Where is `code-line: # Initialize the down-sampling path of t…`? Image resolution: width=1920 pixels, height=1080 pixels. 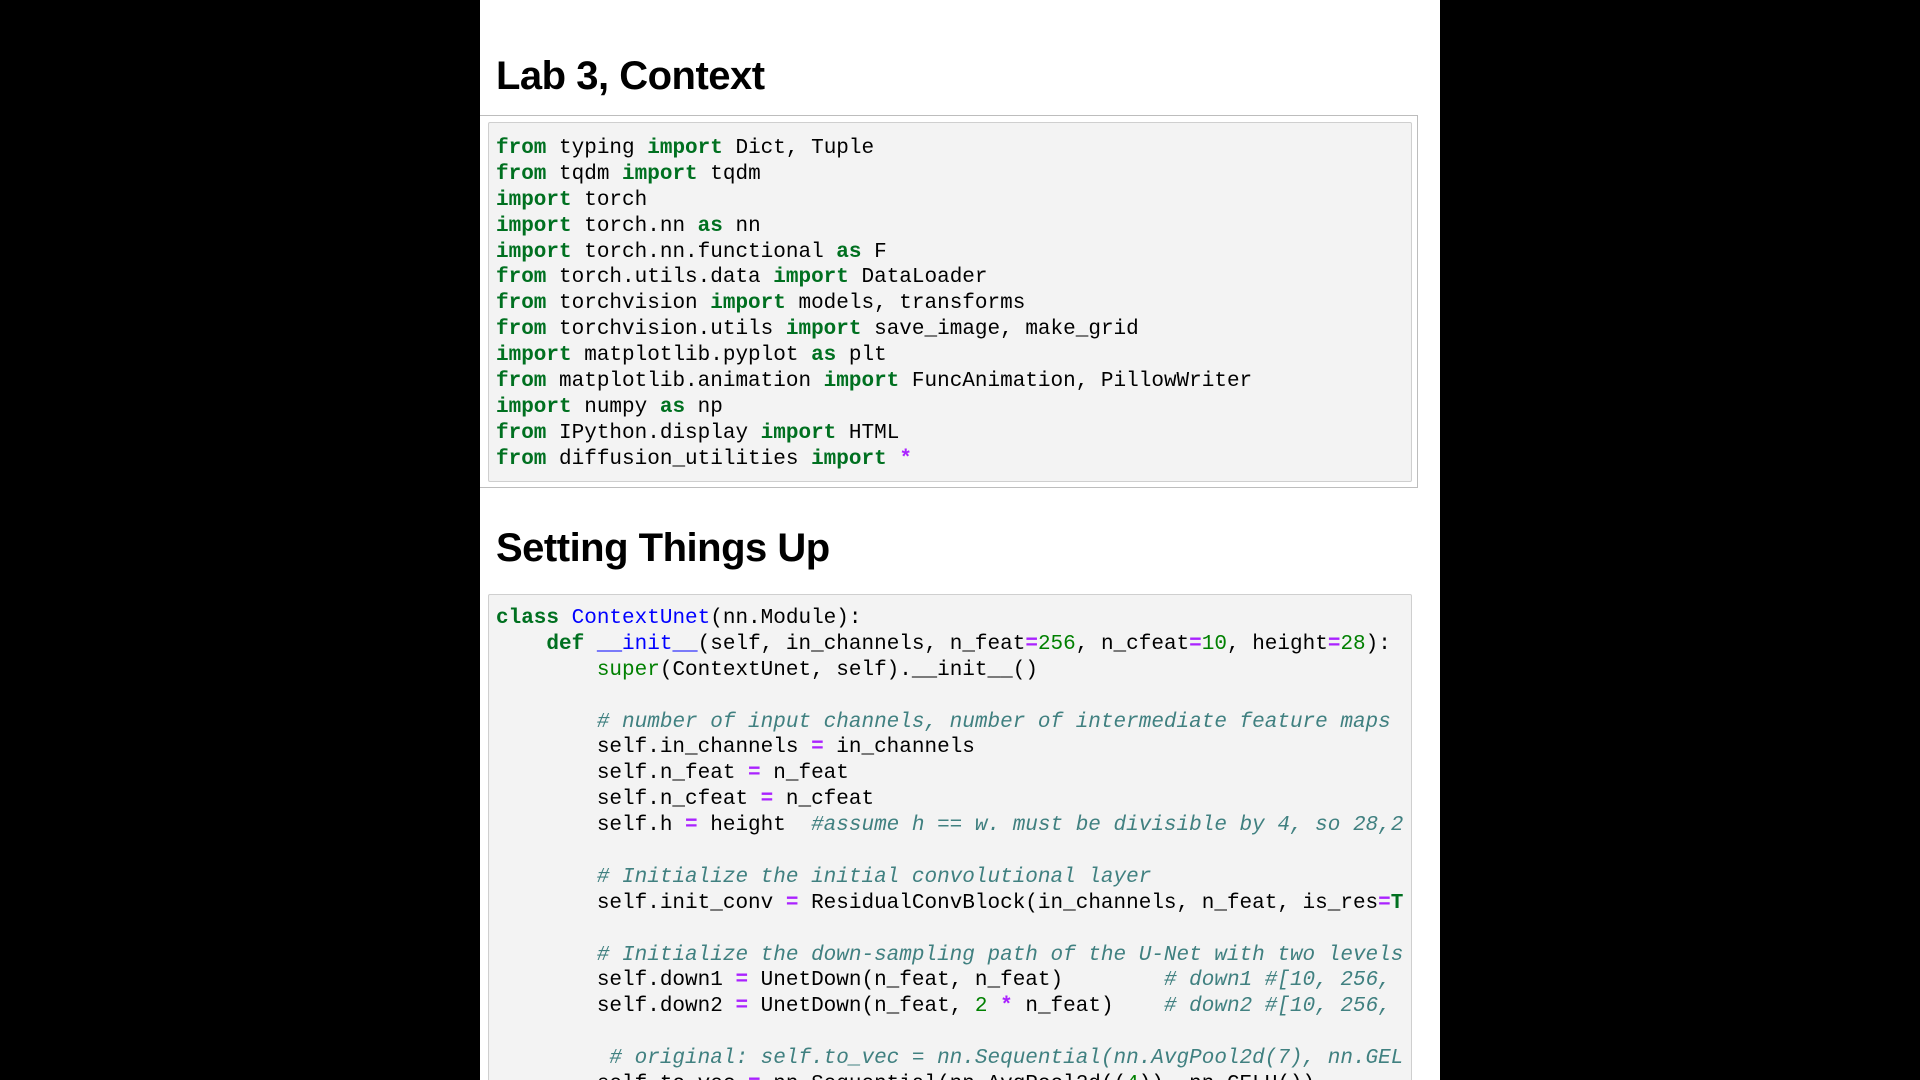
code-line: # Initialize the down-sampling path of t… is located at coordinates (953, 956).